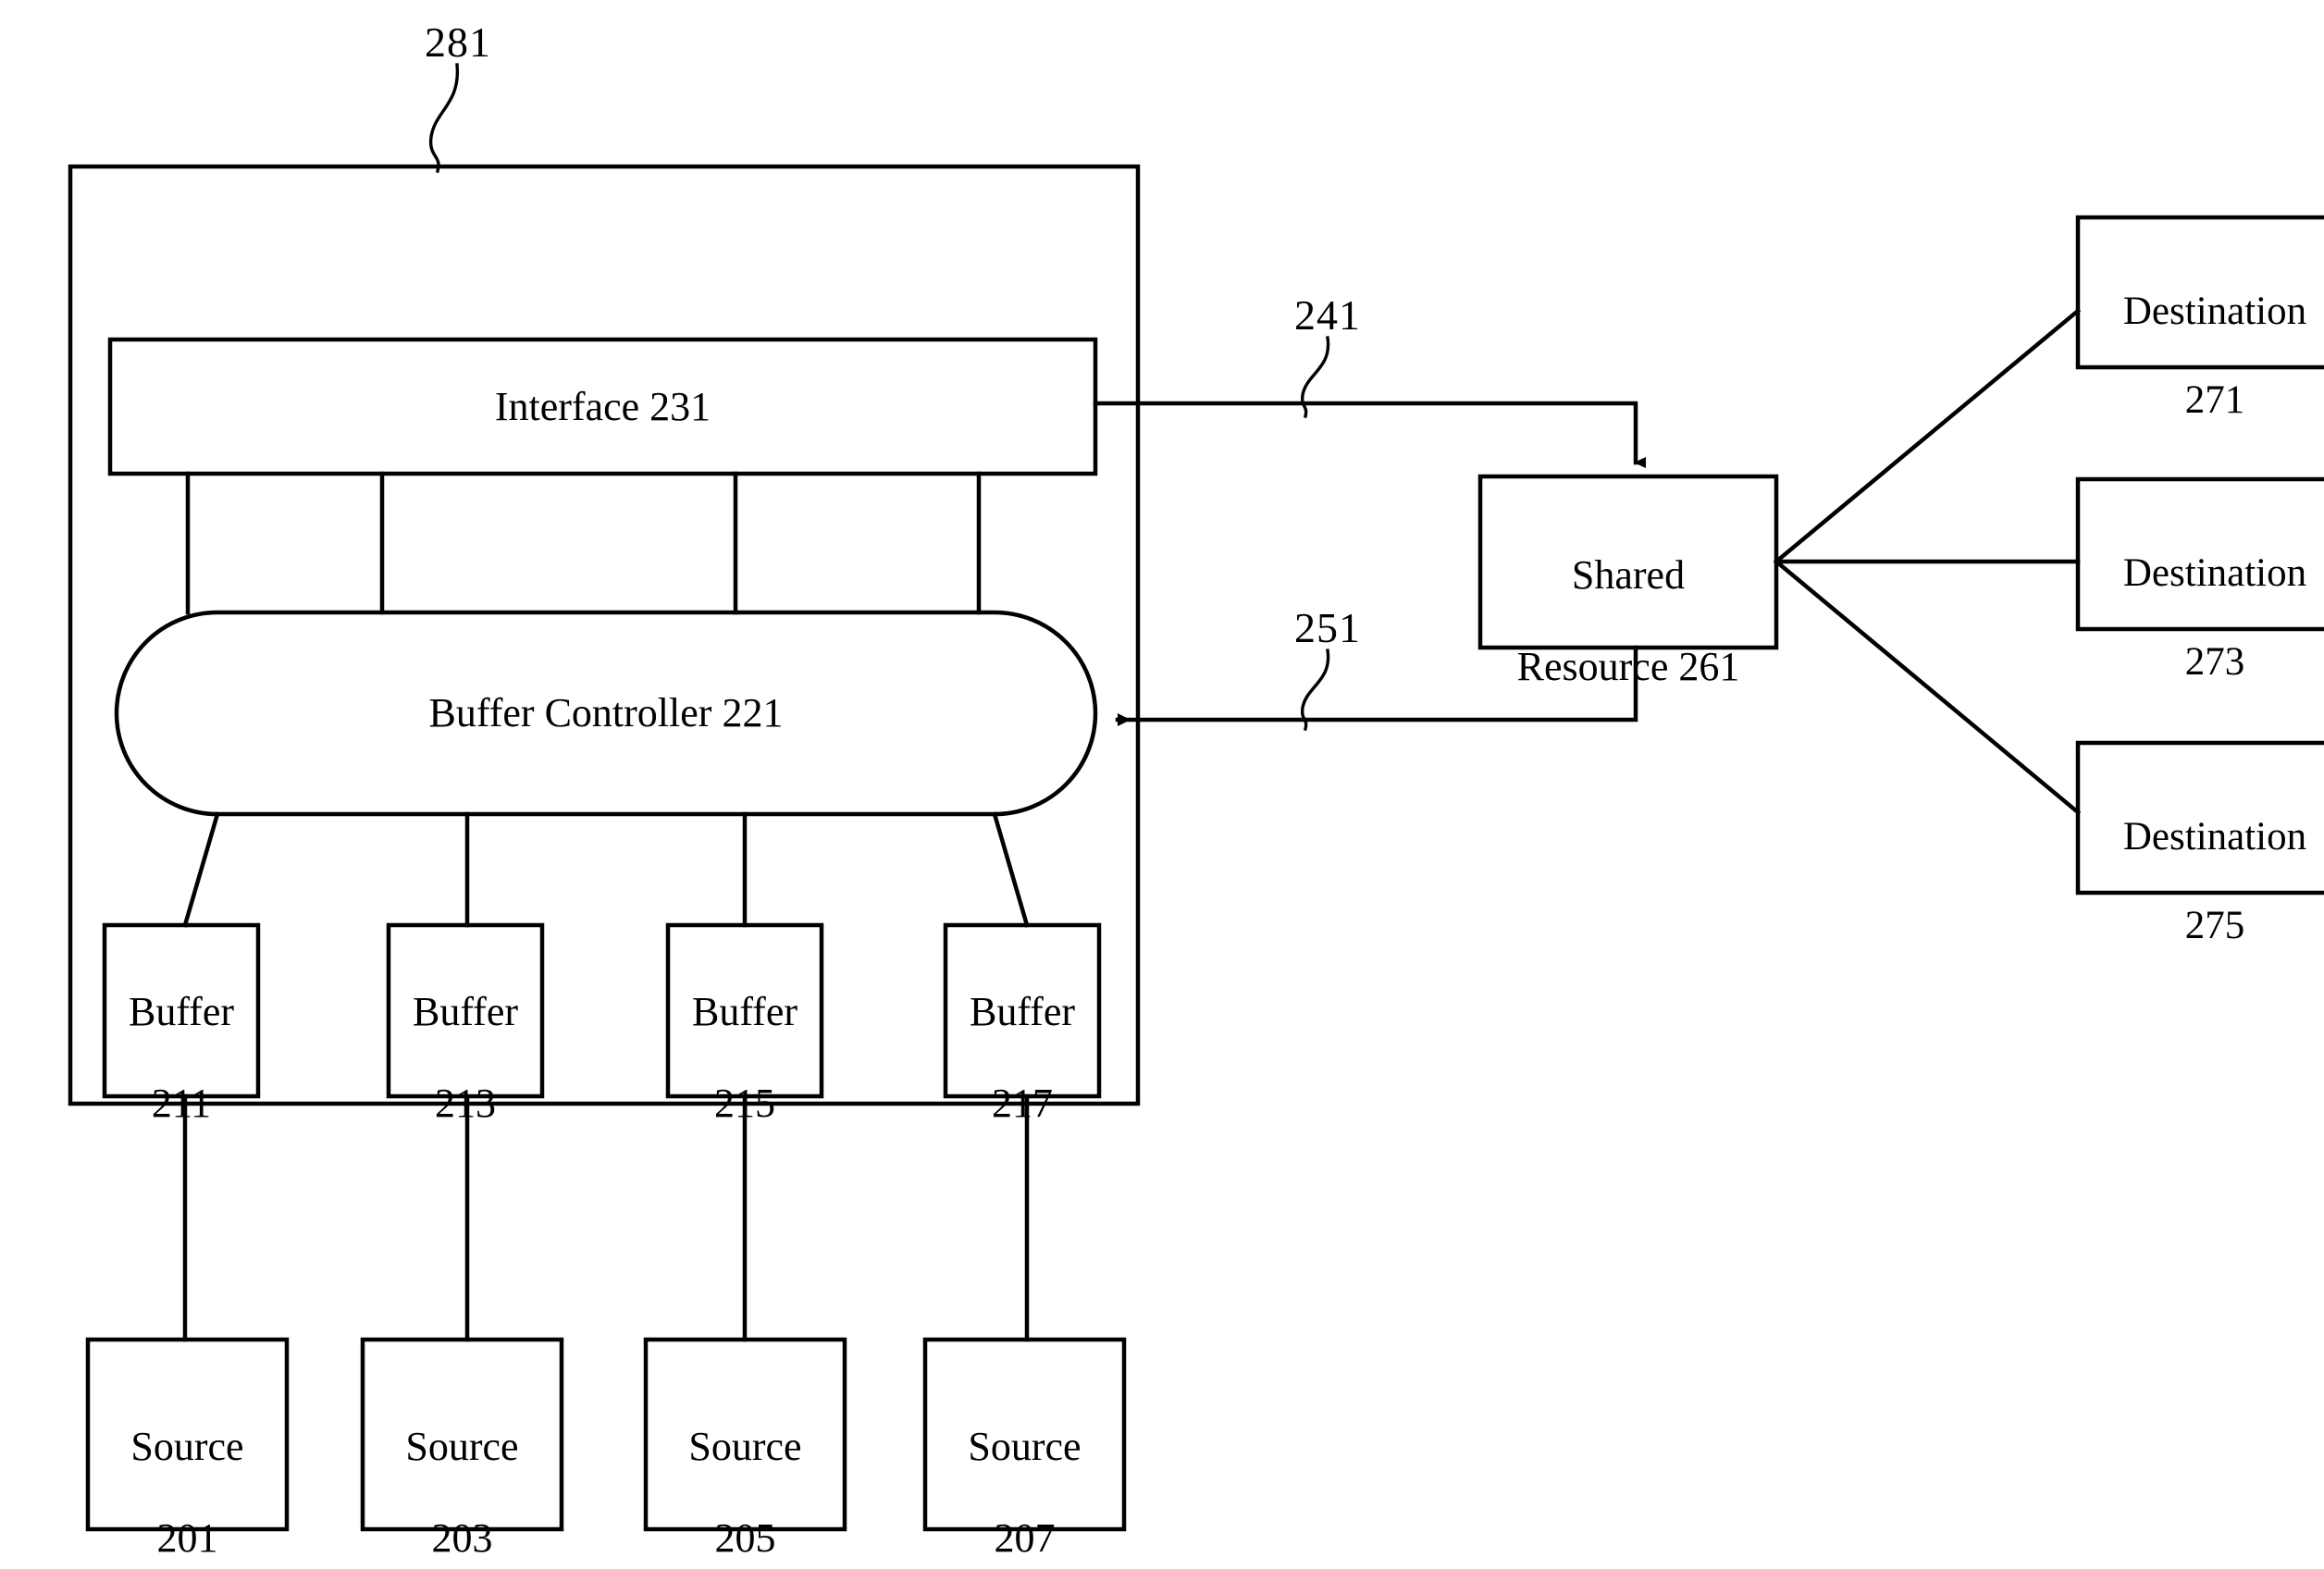  Describe the element at coordinates (187, 1537) in the screenshot. I see `source-label-201-line2: 201` at that location.